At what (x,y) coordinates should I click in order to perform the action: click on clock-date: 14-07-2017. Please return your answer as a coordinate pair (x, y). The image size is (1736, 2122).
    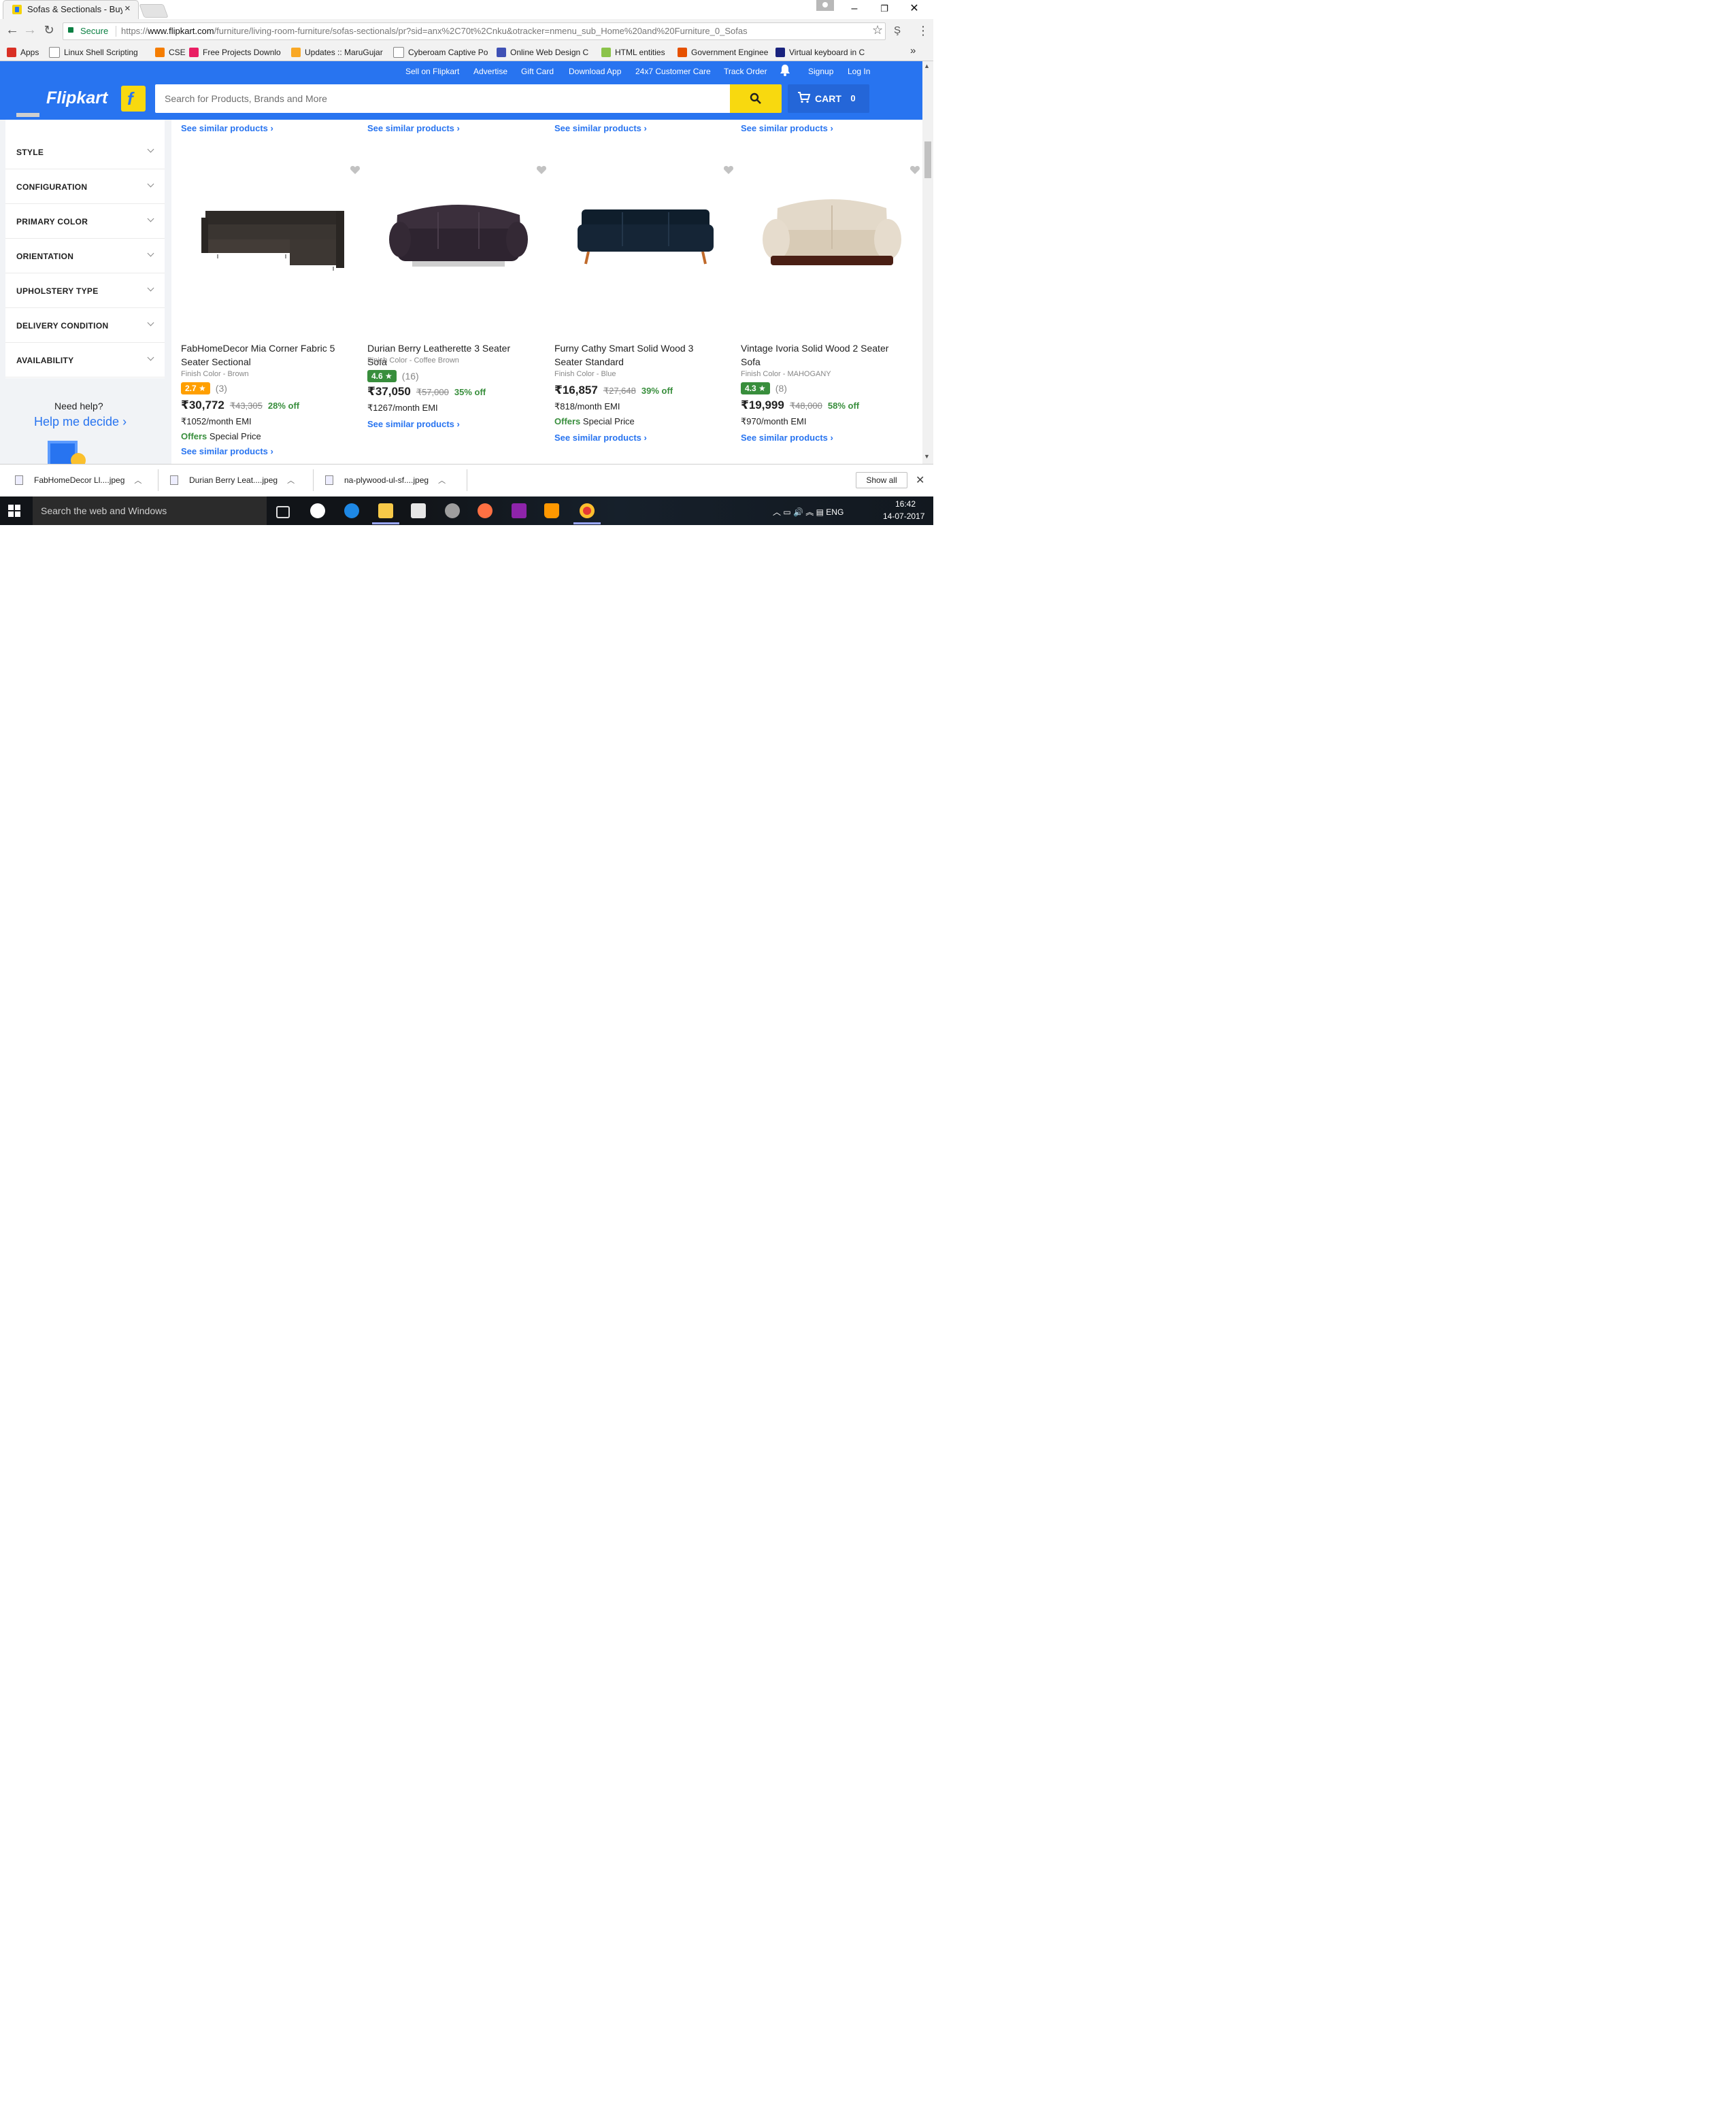
    Looking at the image, I should click on (903, 516).